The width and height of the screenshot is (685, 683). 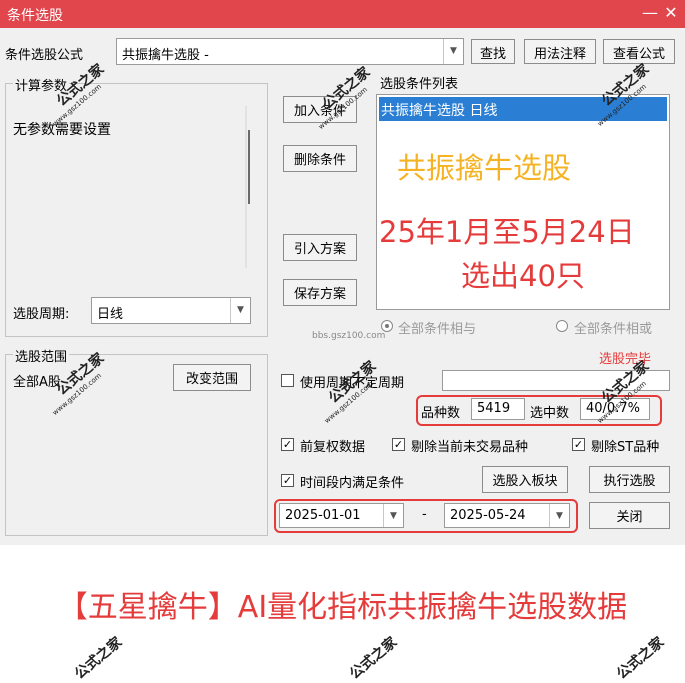 What do you see at coordinates (165, 55) in the screenshot?
I see `formula-select-value: 共振擒牛选股 -` at bounding box center [165, 55].